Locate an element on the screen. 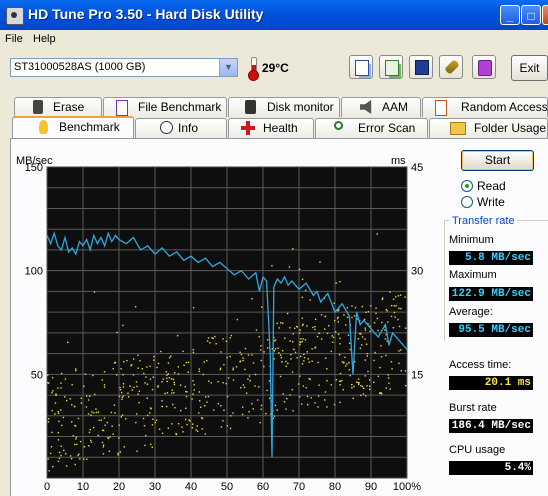 The image size is (548, 496). info-icon is located at coordinates (166, 127).